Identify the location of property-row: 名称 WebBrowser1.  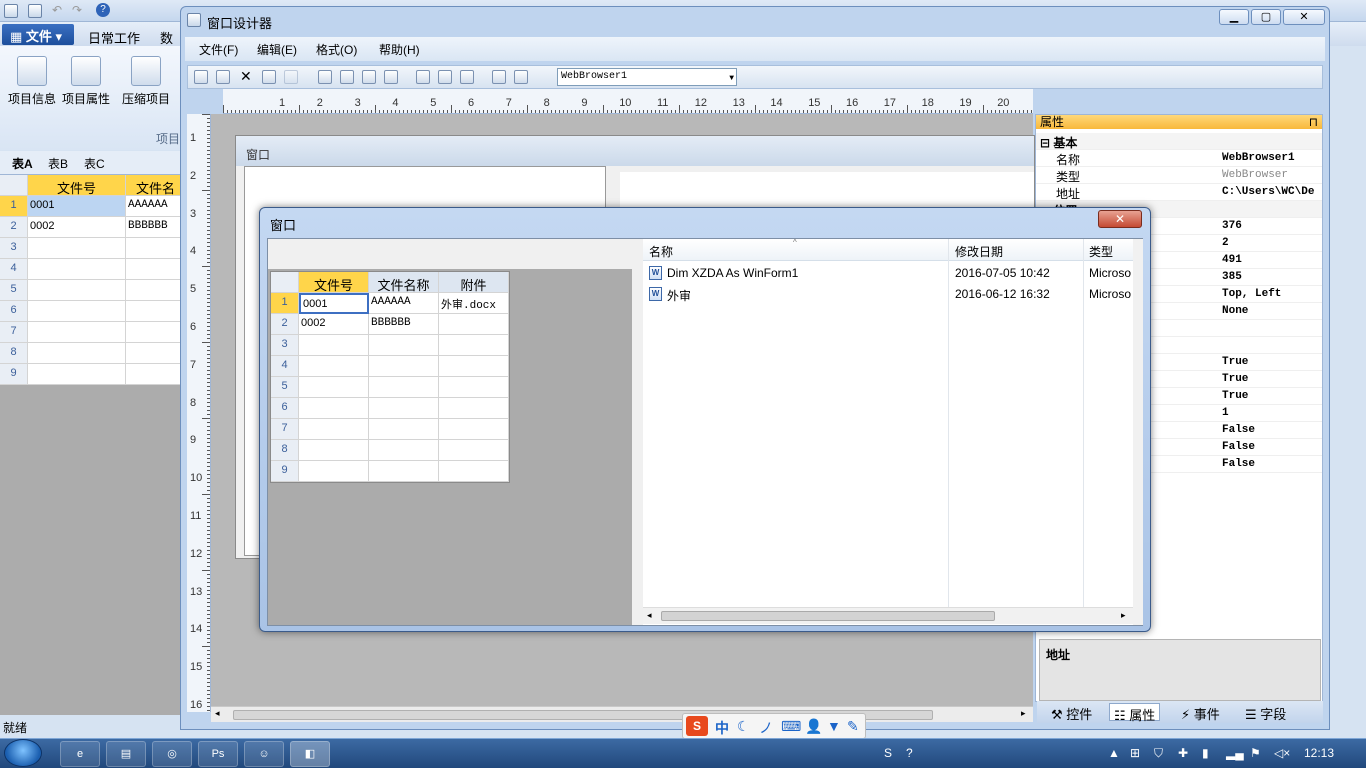
(1179, 158).